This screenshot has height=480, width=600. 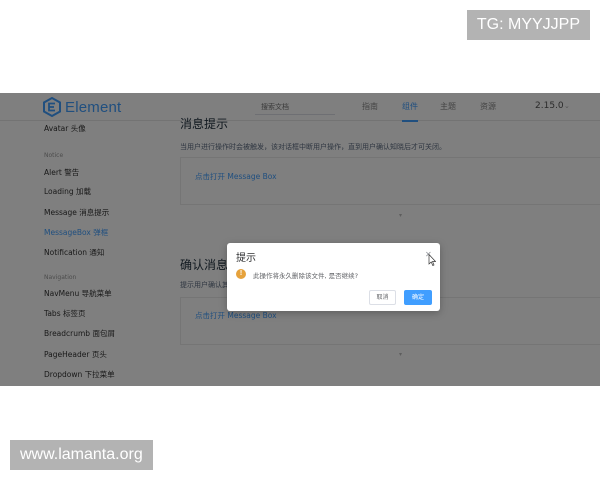 I want to click on confirm-button: 确定, so click(x=418, y=297).